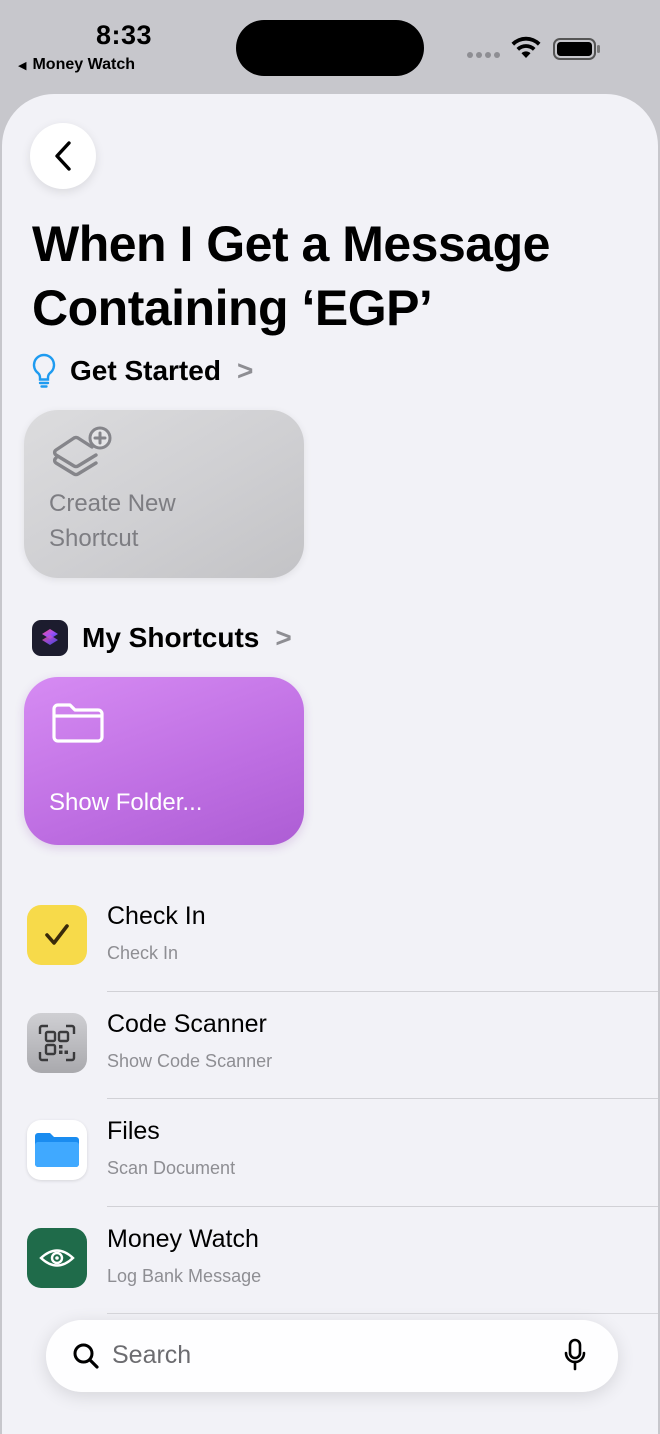 The width and height of the screenshot is (660, 1434). I want to click on action-subtitle: Check In, so click(143, 953).